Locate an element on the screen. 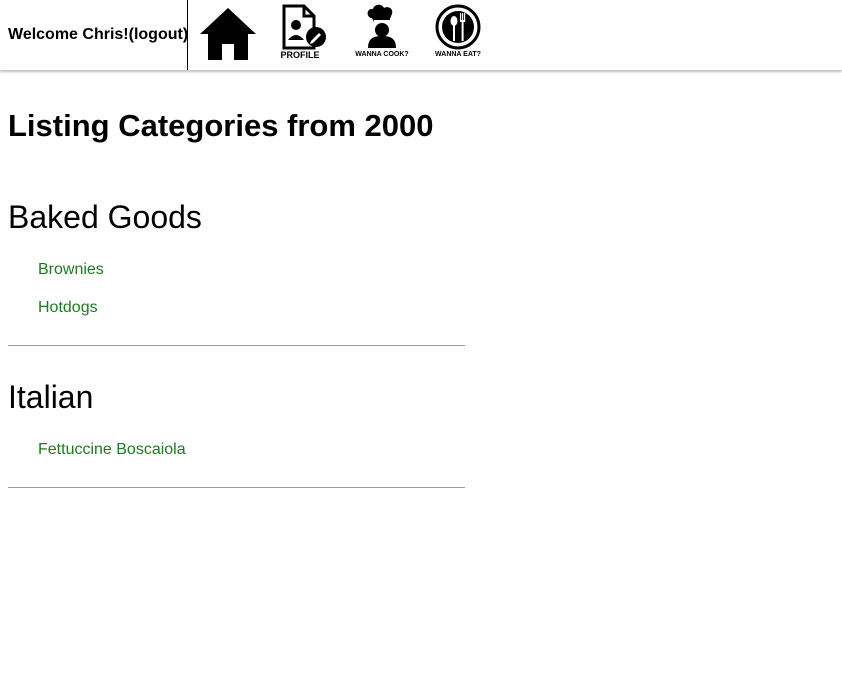  category-section: Italian Fettuccine Boscaiola is located at coordinates (236, 425).